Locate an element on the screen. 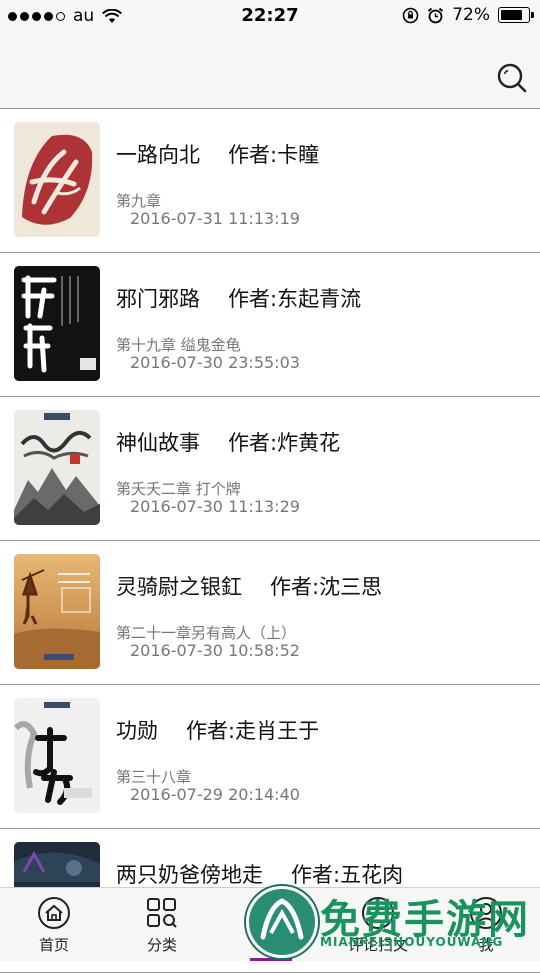 This screenshot has height=973, width=540. latest-chapter: 第三十八章 is located at coordinates (154, 777).